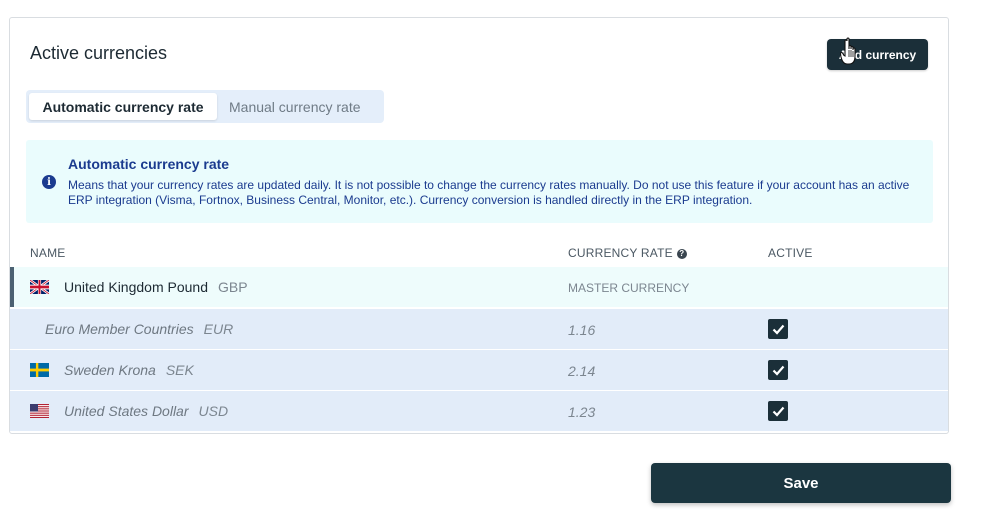 The width and height of the screenshot is (1008, 514). I want to click on currency-code: GBP, so click(233, 287).